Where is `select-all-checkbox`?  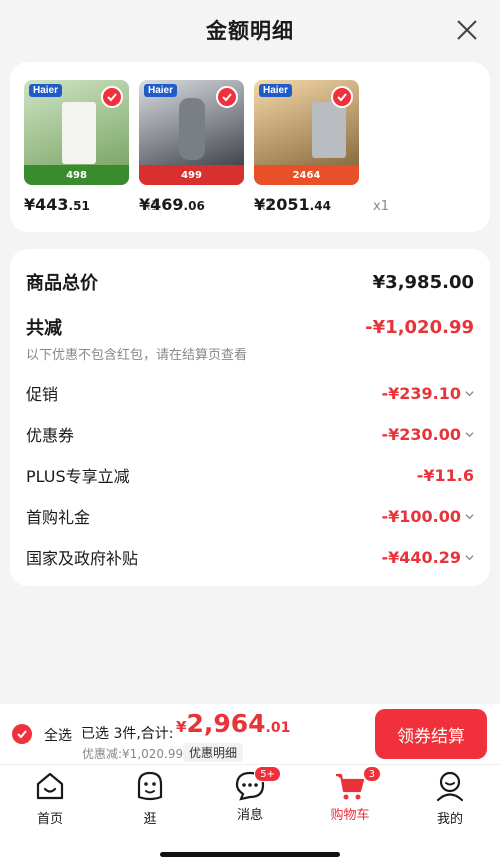 select-all-checkbox is located at coordinates (22, 734).